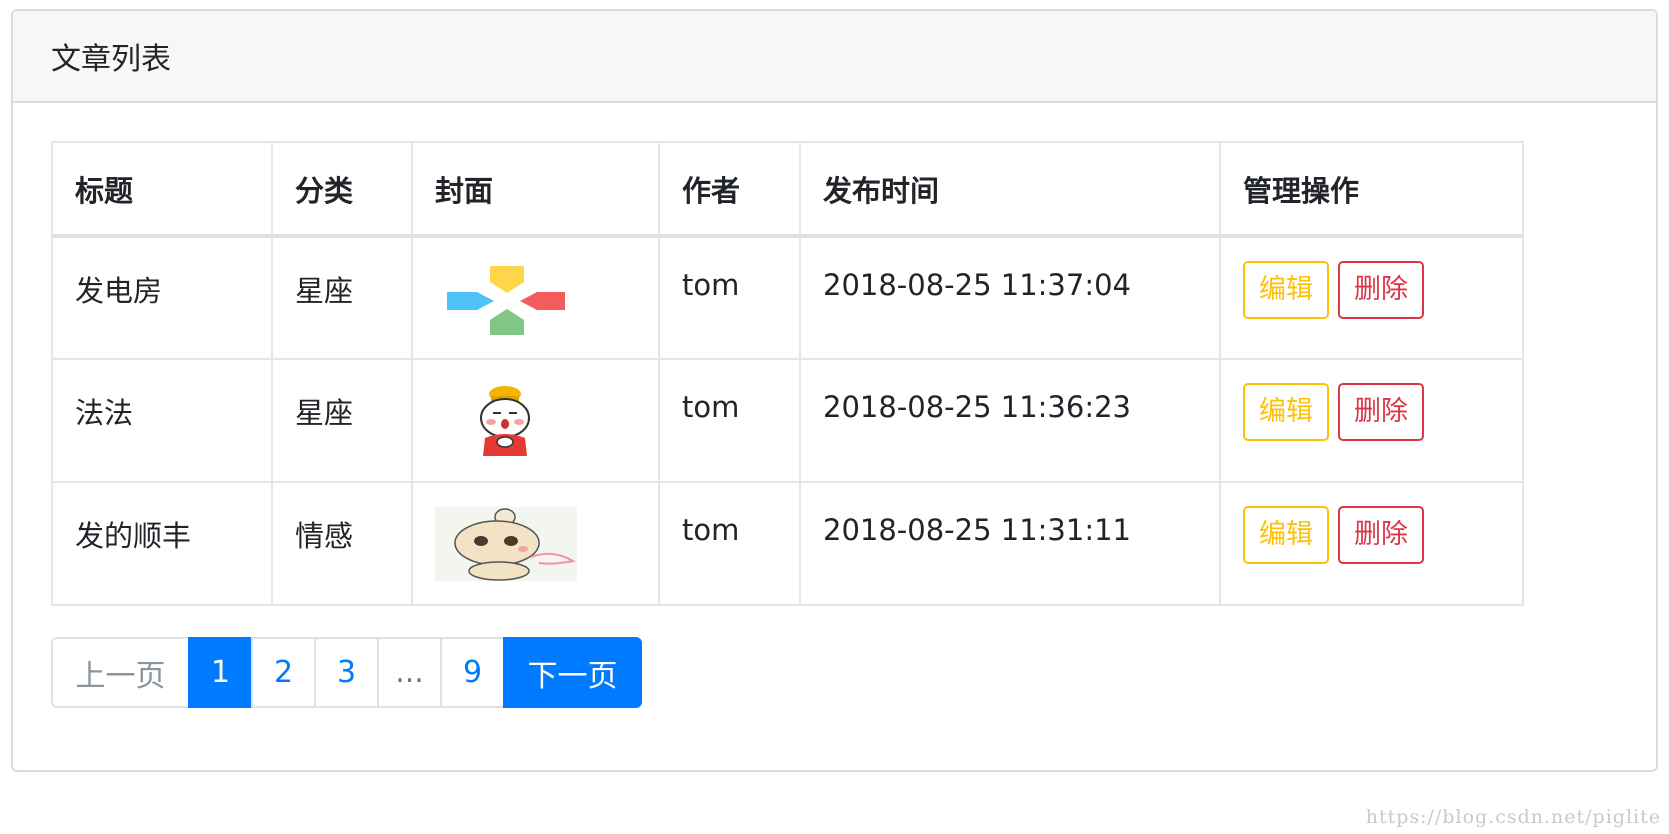  Describe the element at coordinates (283, 672) in the screenshot. I see `page-2-button: 2` at that location.